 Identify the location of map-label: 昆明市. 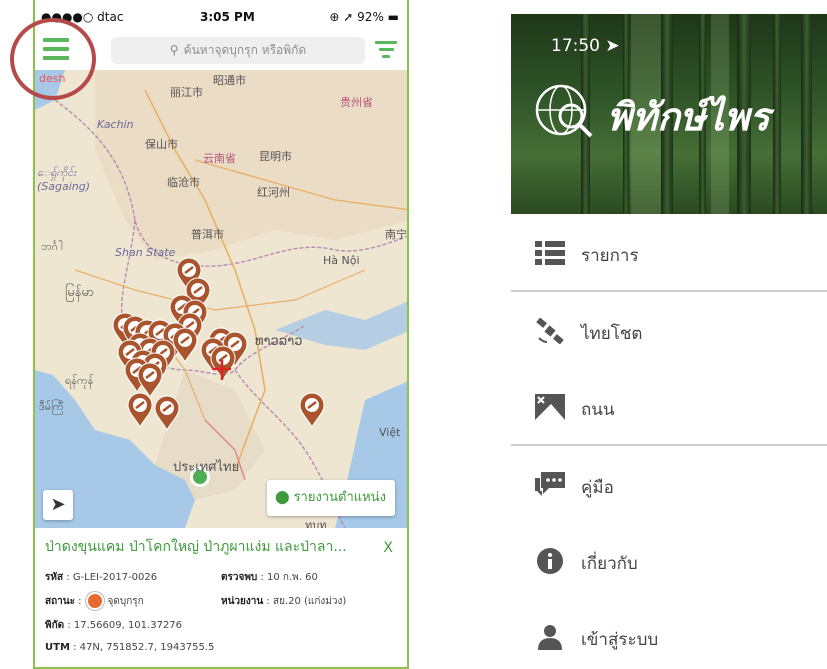
(275, 156).